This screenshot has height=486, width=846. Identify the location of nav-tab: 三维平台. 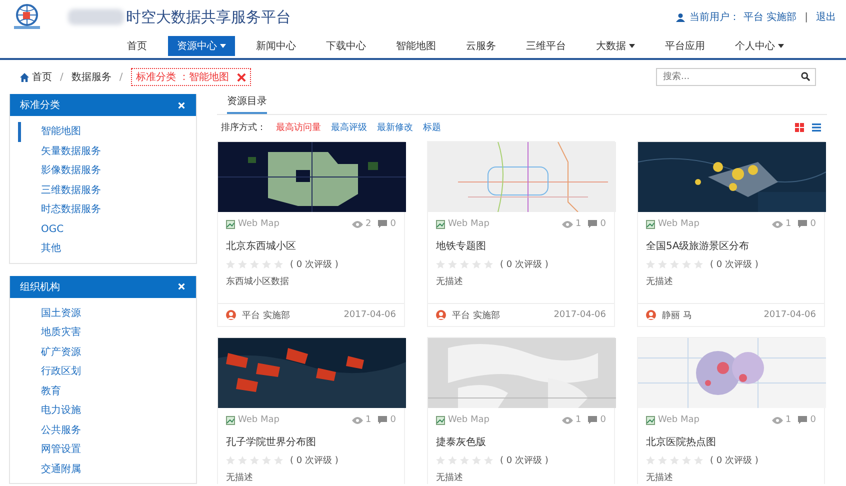
(546, 46).